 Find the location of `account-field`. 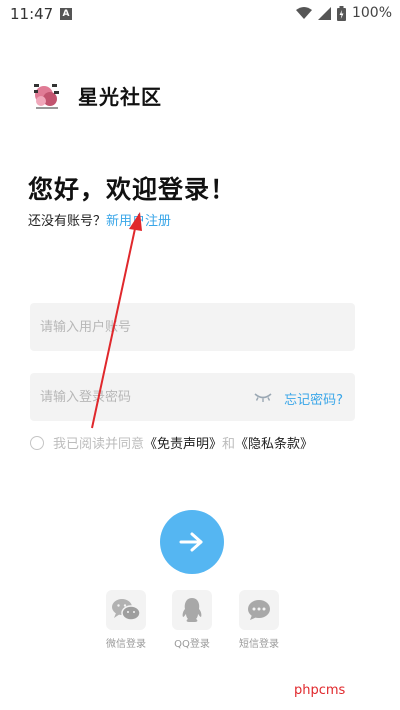

account-field is located at coordinates (192, 327).